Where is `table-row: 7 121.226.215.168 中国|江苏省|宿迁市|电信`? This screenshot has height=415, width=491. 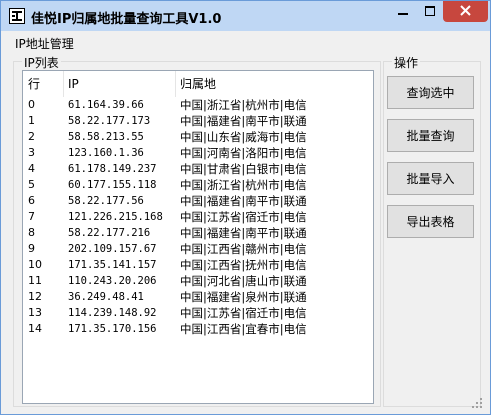 table-row: 7 121.226.215.168 中国|江苏省|宿迁市|电信 is located at coordinates (198, 217).